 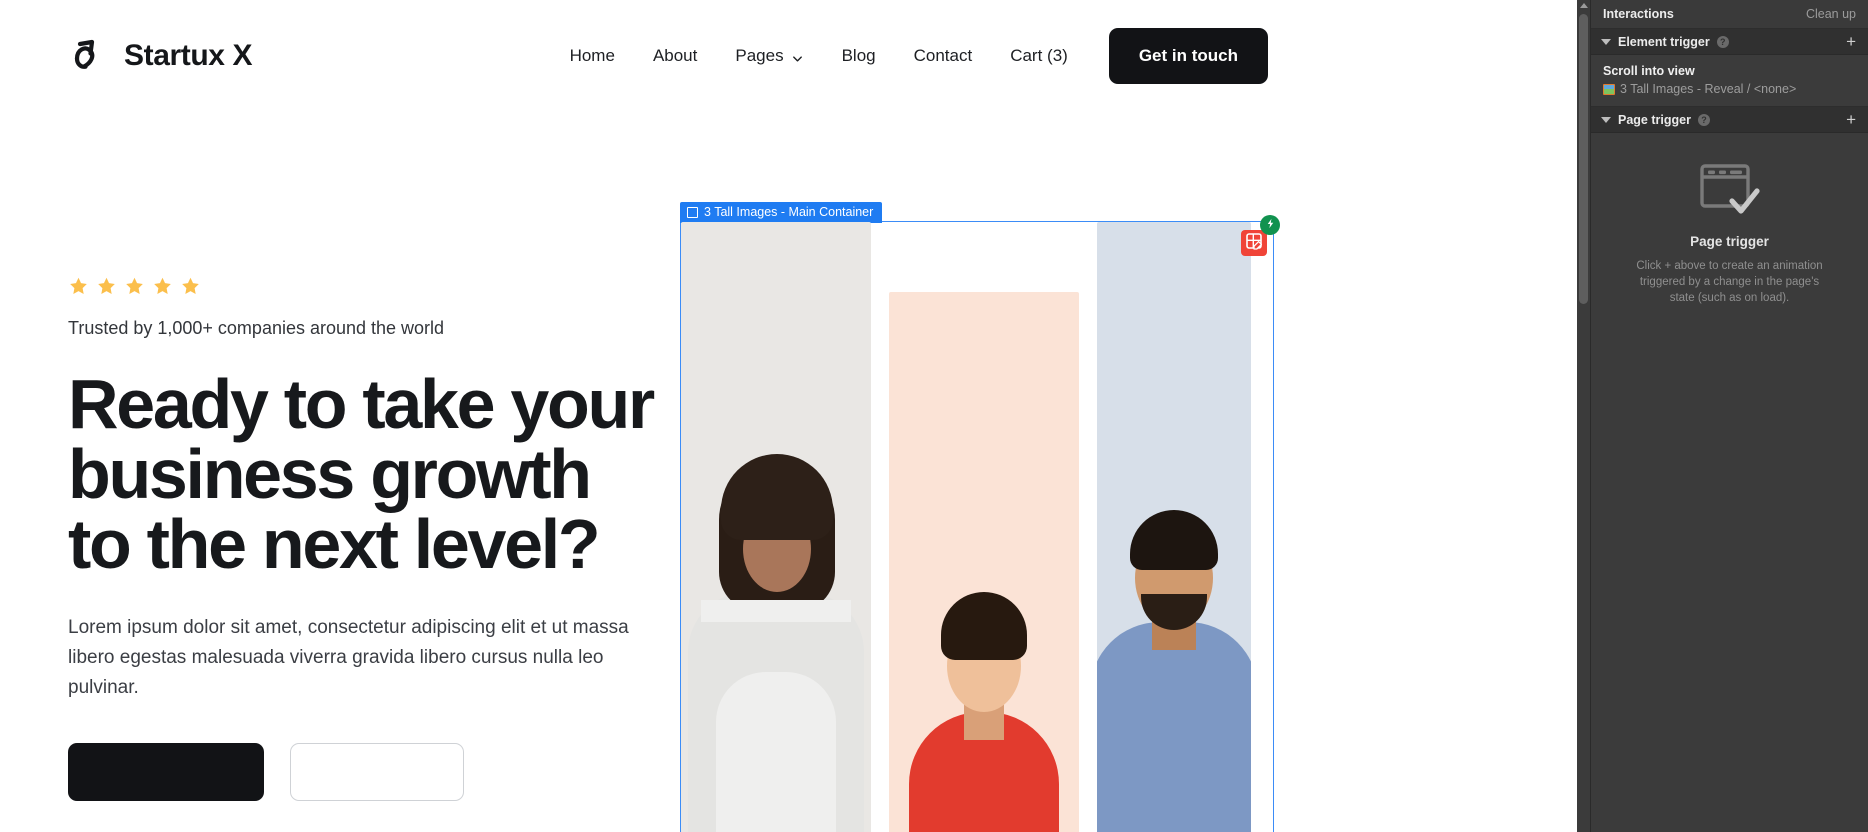 What do you see at coordinates (1649, 71) in the screenshot?
I see `trigger-name: Scroll into view` at bounding box center [1649, 71].